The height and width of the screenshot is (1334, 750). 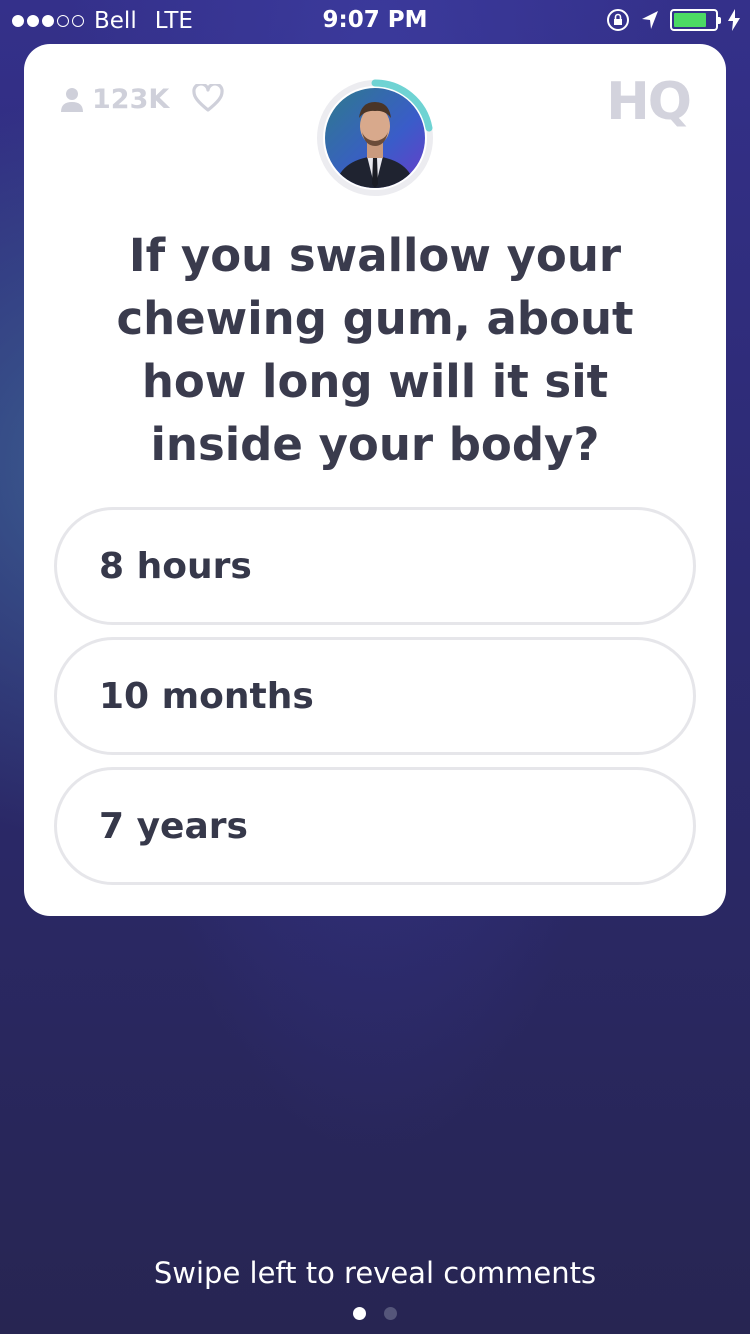 What do you see at coordinates (72, 99) in the screenshot?
I see `person-icon` at bounding box center [72, 99].